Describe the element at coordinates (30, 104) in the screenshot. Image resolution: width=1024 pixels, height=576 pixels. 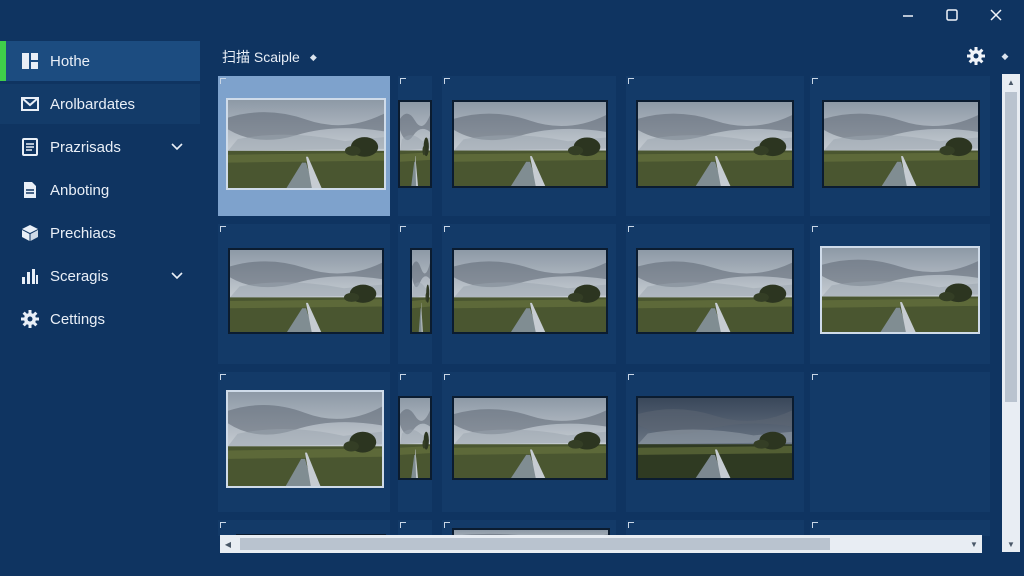
I see `mail-icon` at that location.